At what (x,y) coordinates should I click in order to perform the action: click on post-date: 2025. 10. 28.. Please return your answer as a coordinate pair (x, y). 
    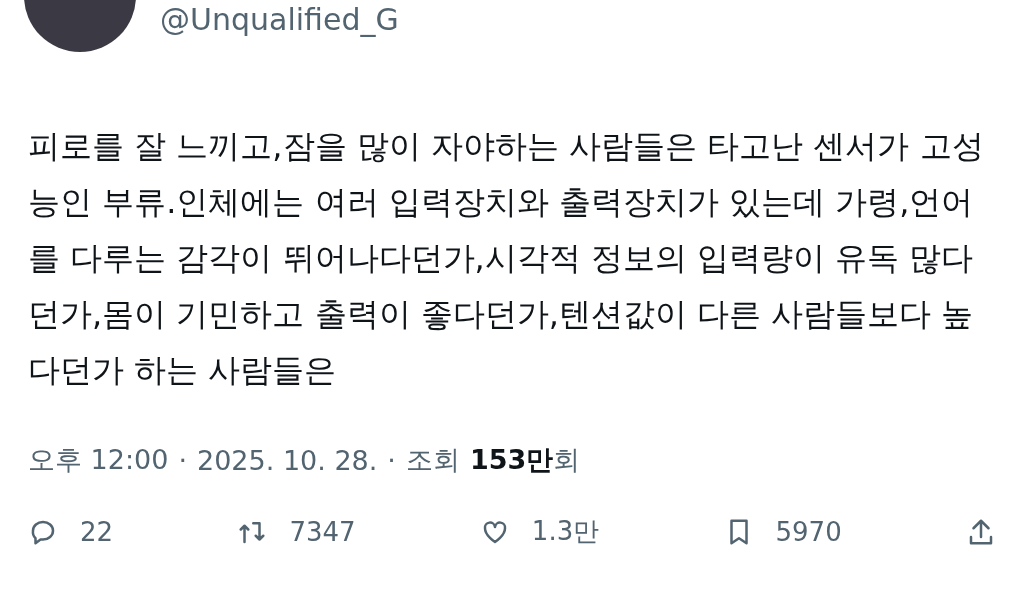
    Looking at the image, I should click on (287, 460).